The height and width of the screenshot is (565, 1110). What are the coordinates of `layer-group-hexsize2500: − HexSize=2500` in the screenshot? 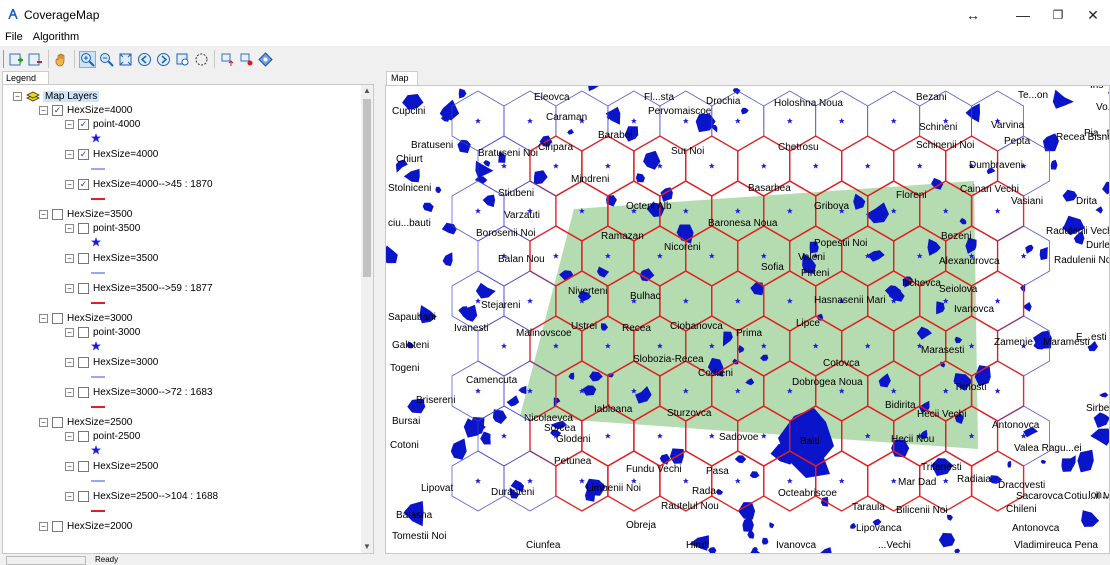 It's located at (85, 422).